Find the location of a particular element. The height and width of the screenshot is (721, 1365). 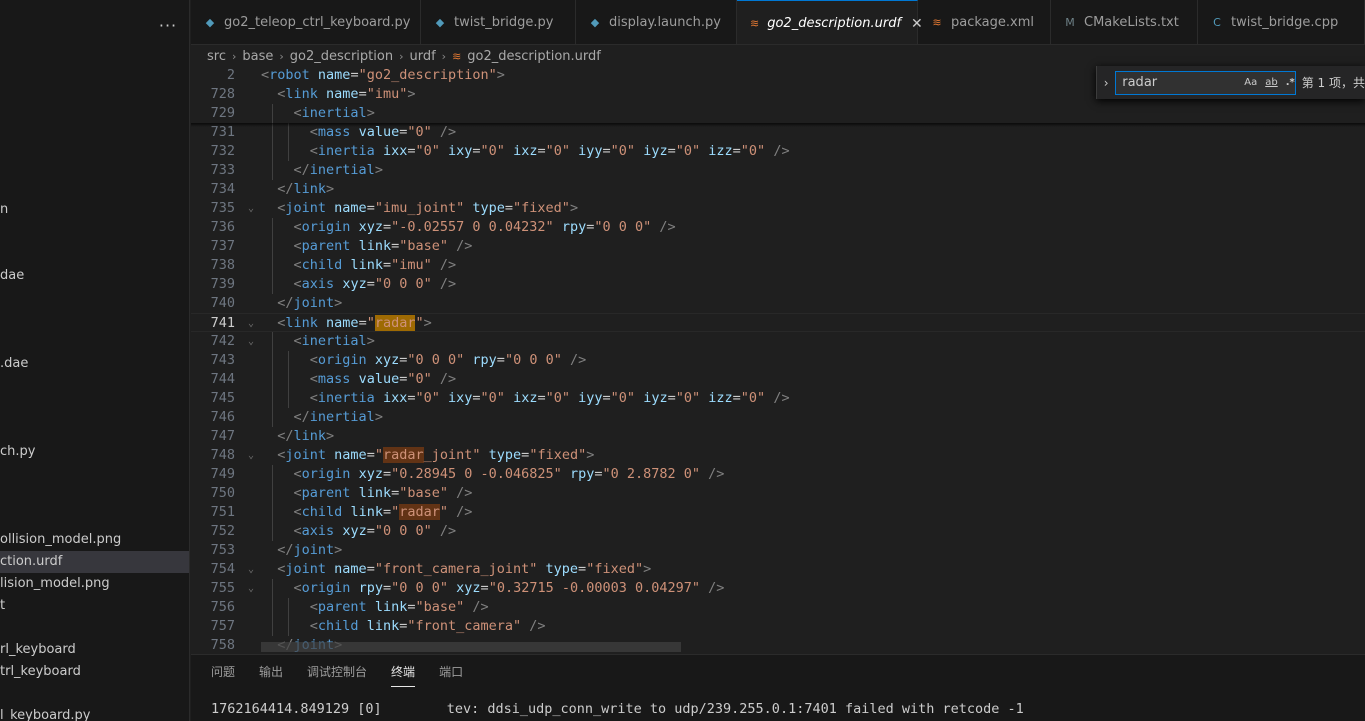

horizontal-scrollbar is located at coordinates (471, 647).